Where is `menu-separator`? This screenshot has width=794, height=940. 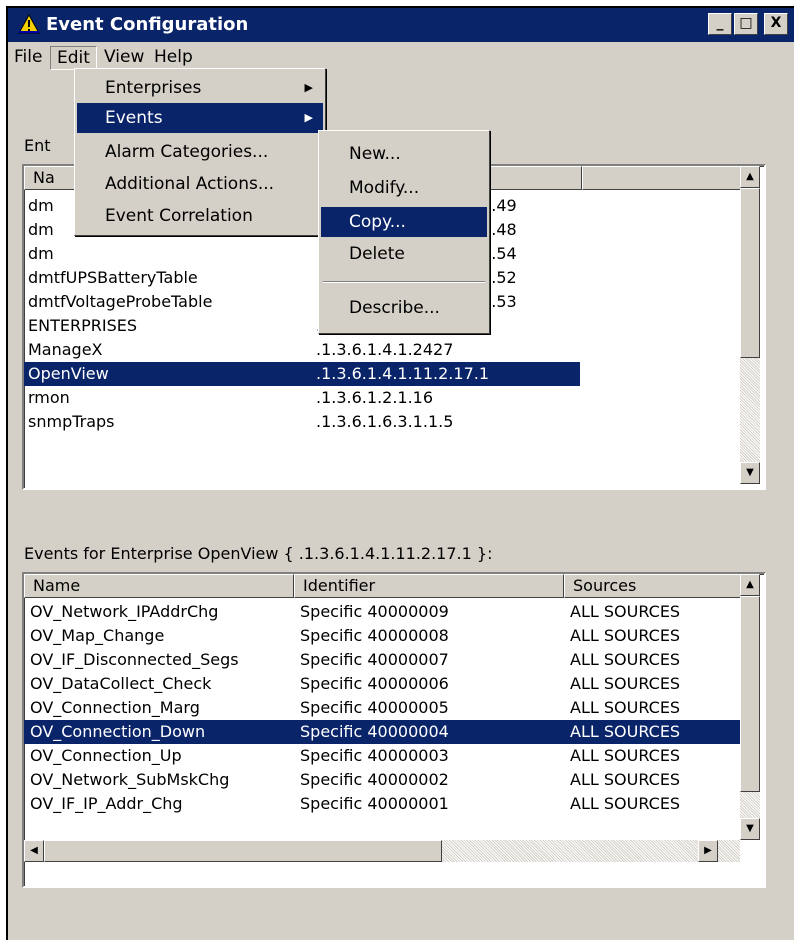 menu-separator is located at coordinates (404, 282).